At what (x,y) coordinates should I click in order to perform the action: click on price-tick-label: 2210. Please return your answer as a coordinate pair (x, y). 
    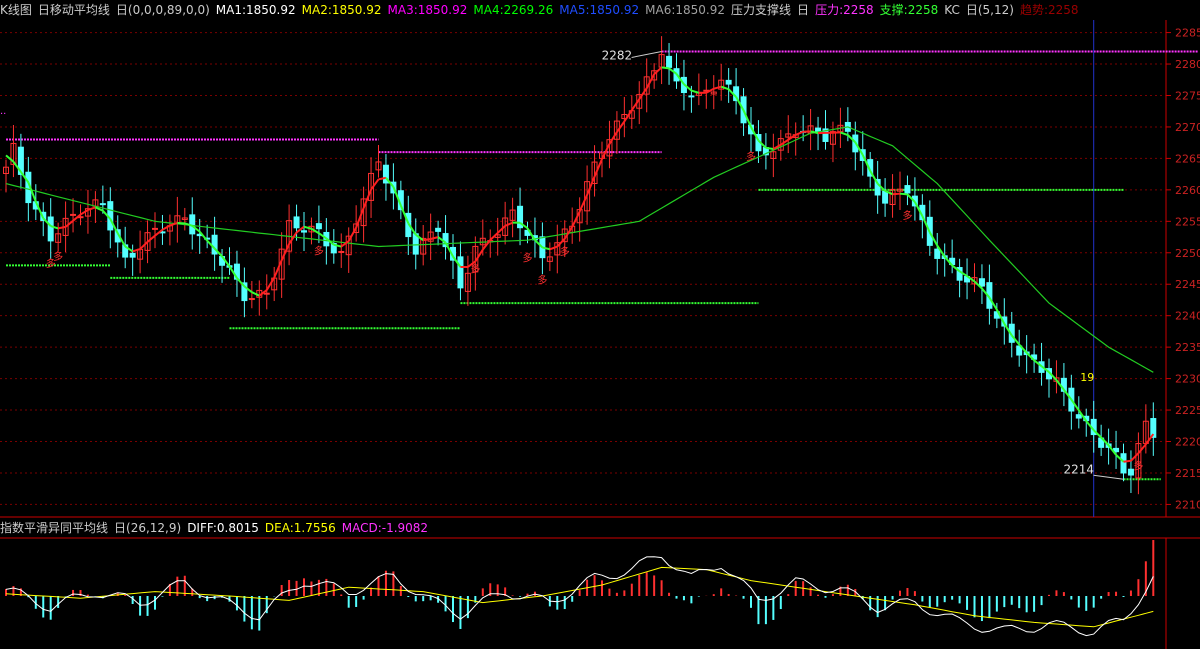
    Looking at the image, I should click on (1187, 504).